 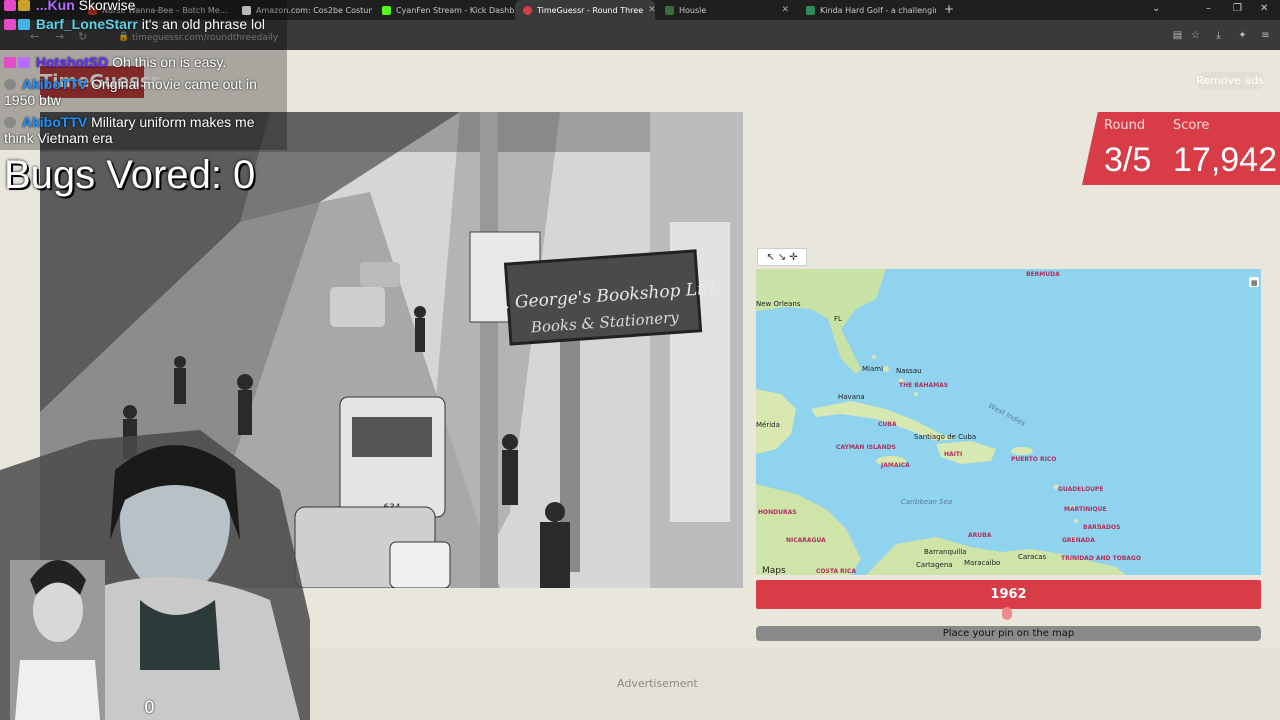 What do you see at coordinates (144, 62) in the screenshot?
I see `chat-message: HotshotSD Oh this on is easy.` at bounding box center [144, 62].